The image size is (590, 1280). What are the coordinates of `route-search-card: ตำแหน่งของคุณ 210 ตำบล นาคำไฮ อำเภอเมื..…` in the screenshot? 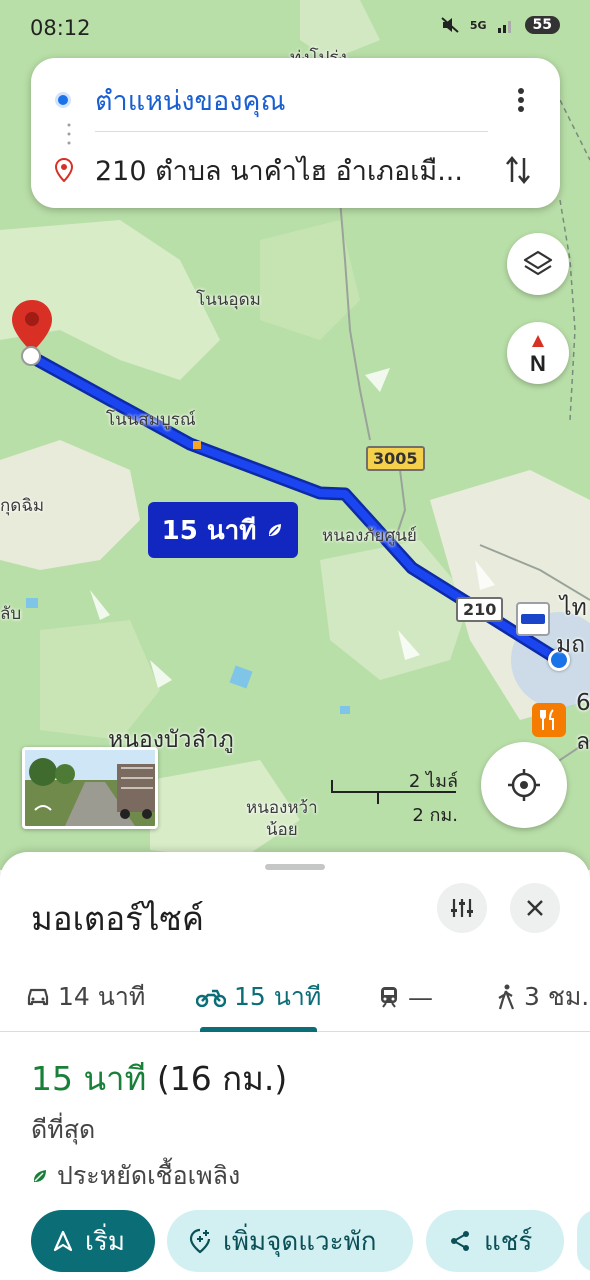 It's located at (295, 133).